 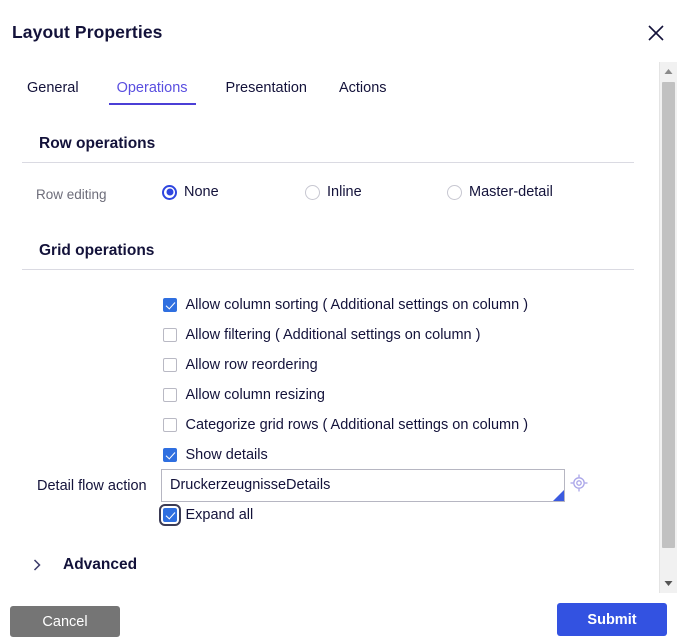 What do you see at coordinates (668, 71) in the screenshot?
I see `caret-up-icon` at bounding box center [668, 71].